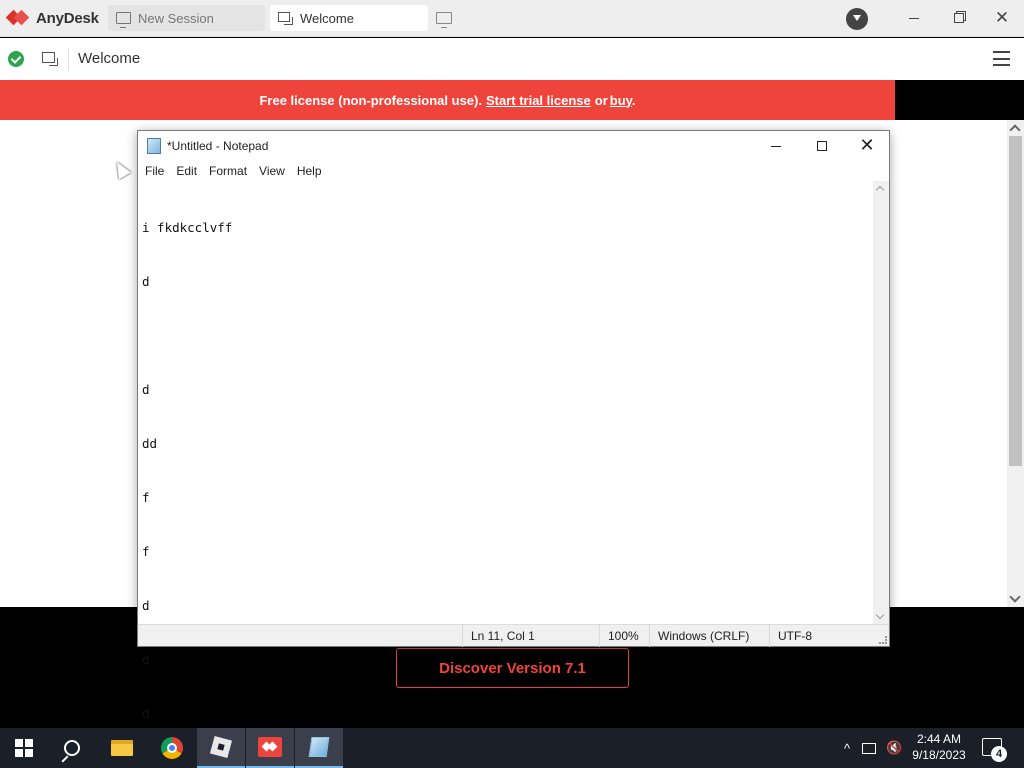  I want to click on scroll-thumb, so click(1015, 301).